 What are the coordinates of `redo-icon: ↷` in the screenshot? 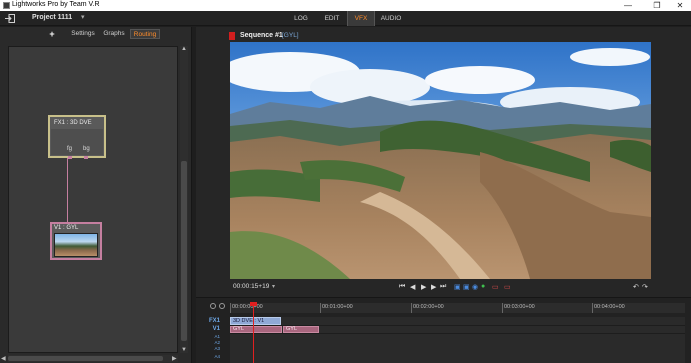 It's located at (645, 287).